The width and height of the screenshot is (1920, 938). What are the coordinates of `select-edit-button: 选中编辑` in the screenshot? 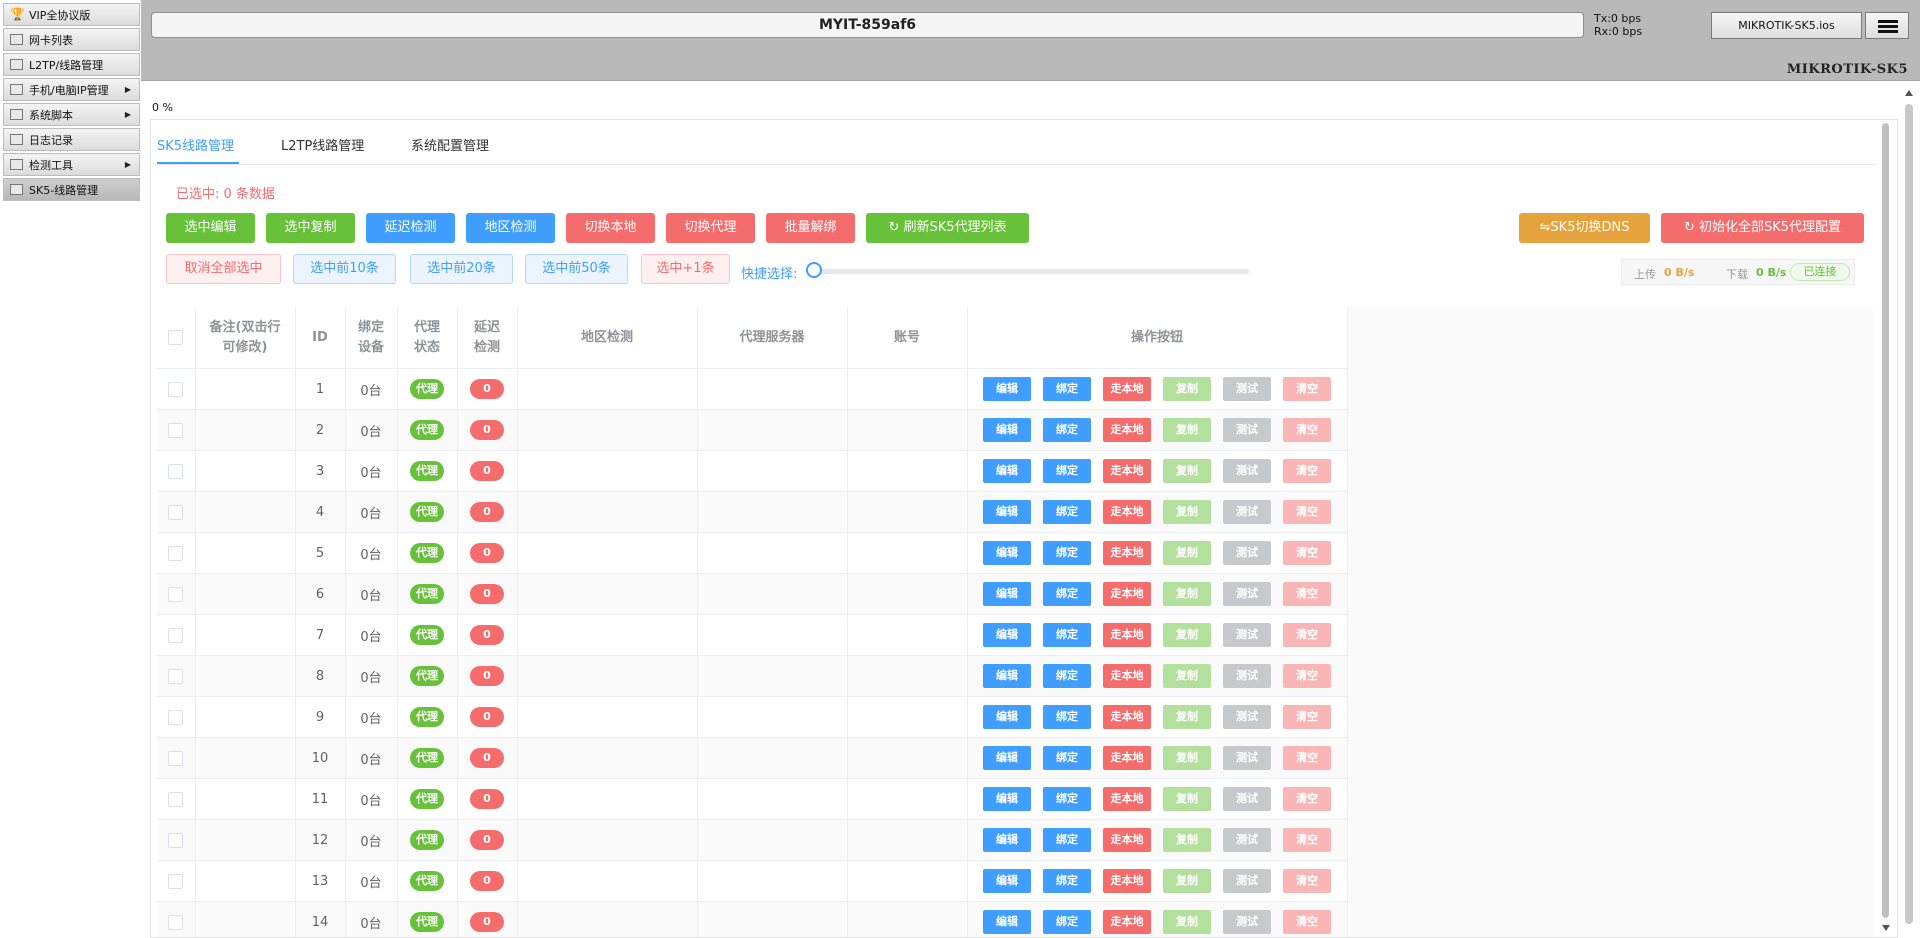 It's located at (210, 228).